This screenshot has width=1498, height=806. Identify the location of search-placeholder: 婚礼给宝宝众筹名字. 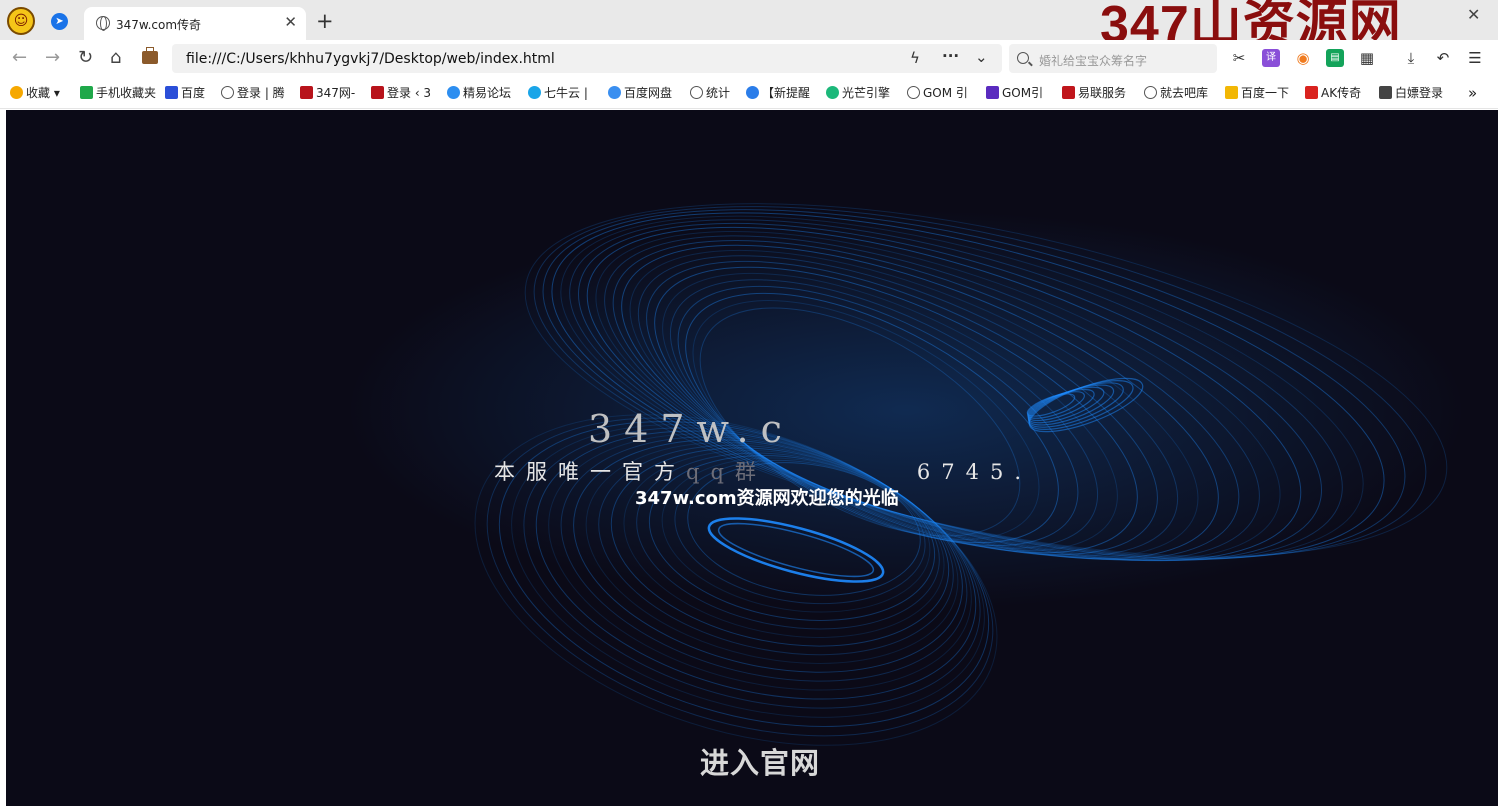
(1093, 60).